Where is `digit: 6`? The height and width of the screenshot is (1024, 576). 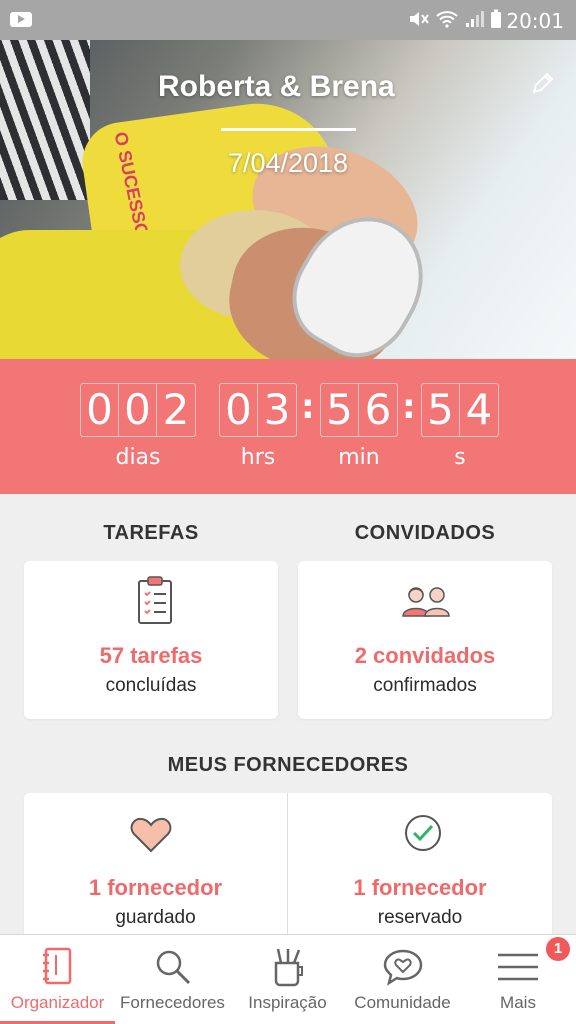 digit: 6 is located at coordinates (378, 409).